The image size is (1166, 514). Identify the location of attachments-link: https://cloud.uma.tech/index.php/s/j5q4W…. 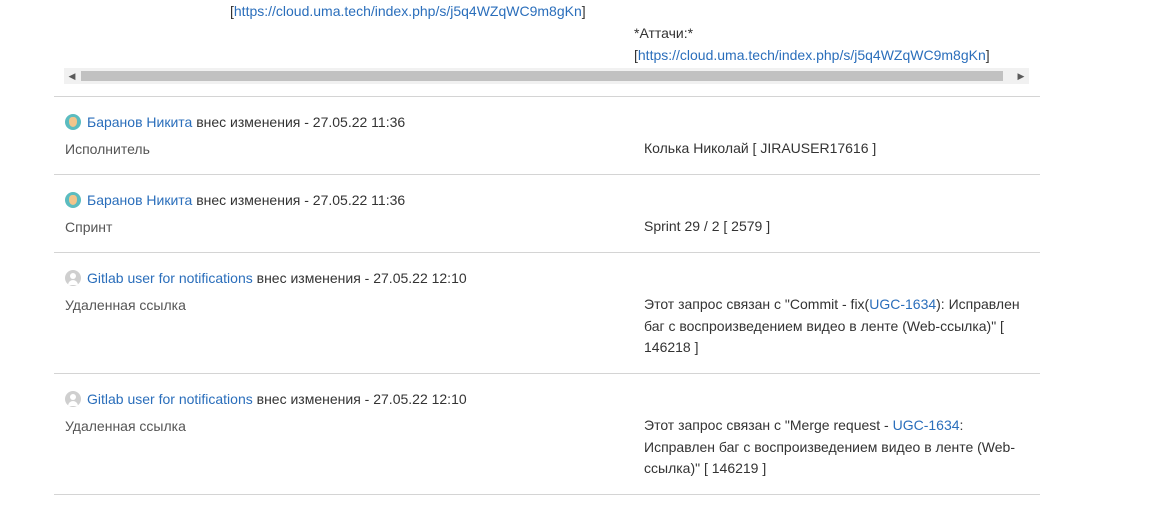
(812, 55).